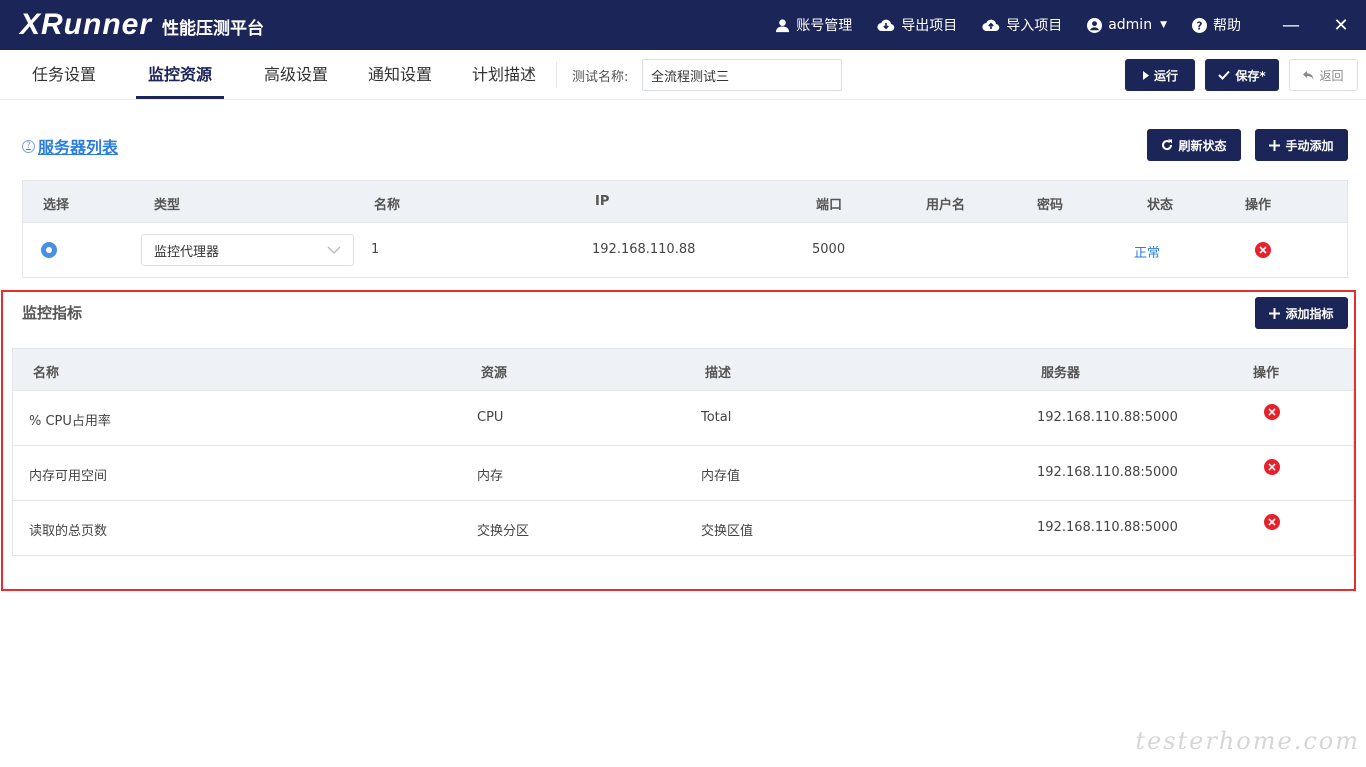  I want to click on col-server: 服务器, so click(1061, 373).